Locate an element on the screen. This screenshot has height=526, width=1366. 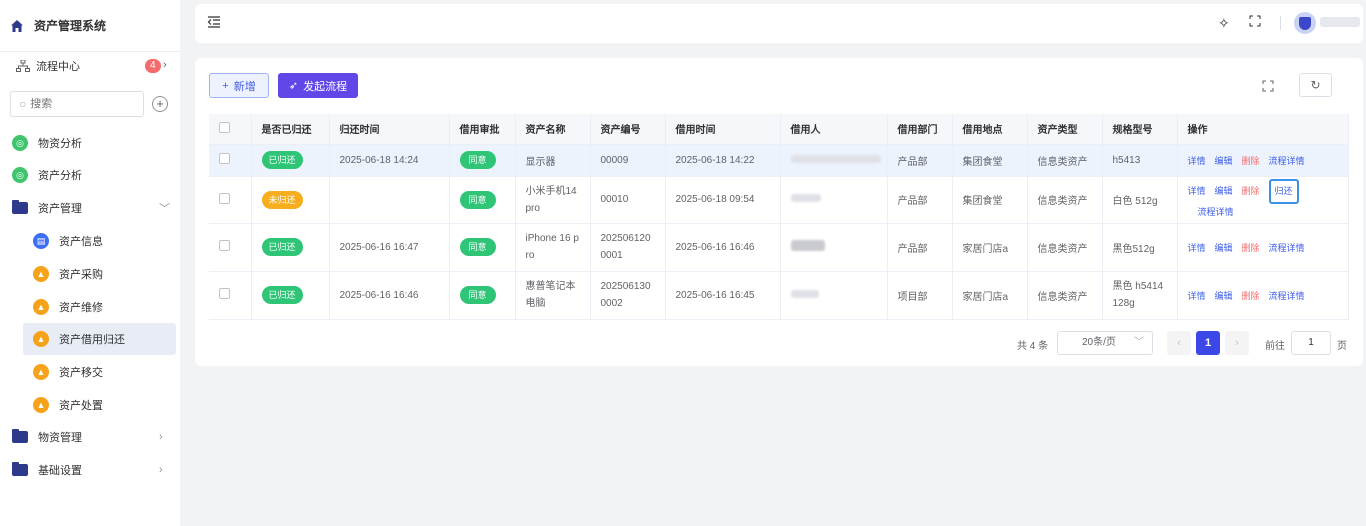
sidebar-item-asset-repair: ▲ 资产维修 is located at coordinates (90, 307).